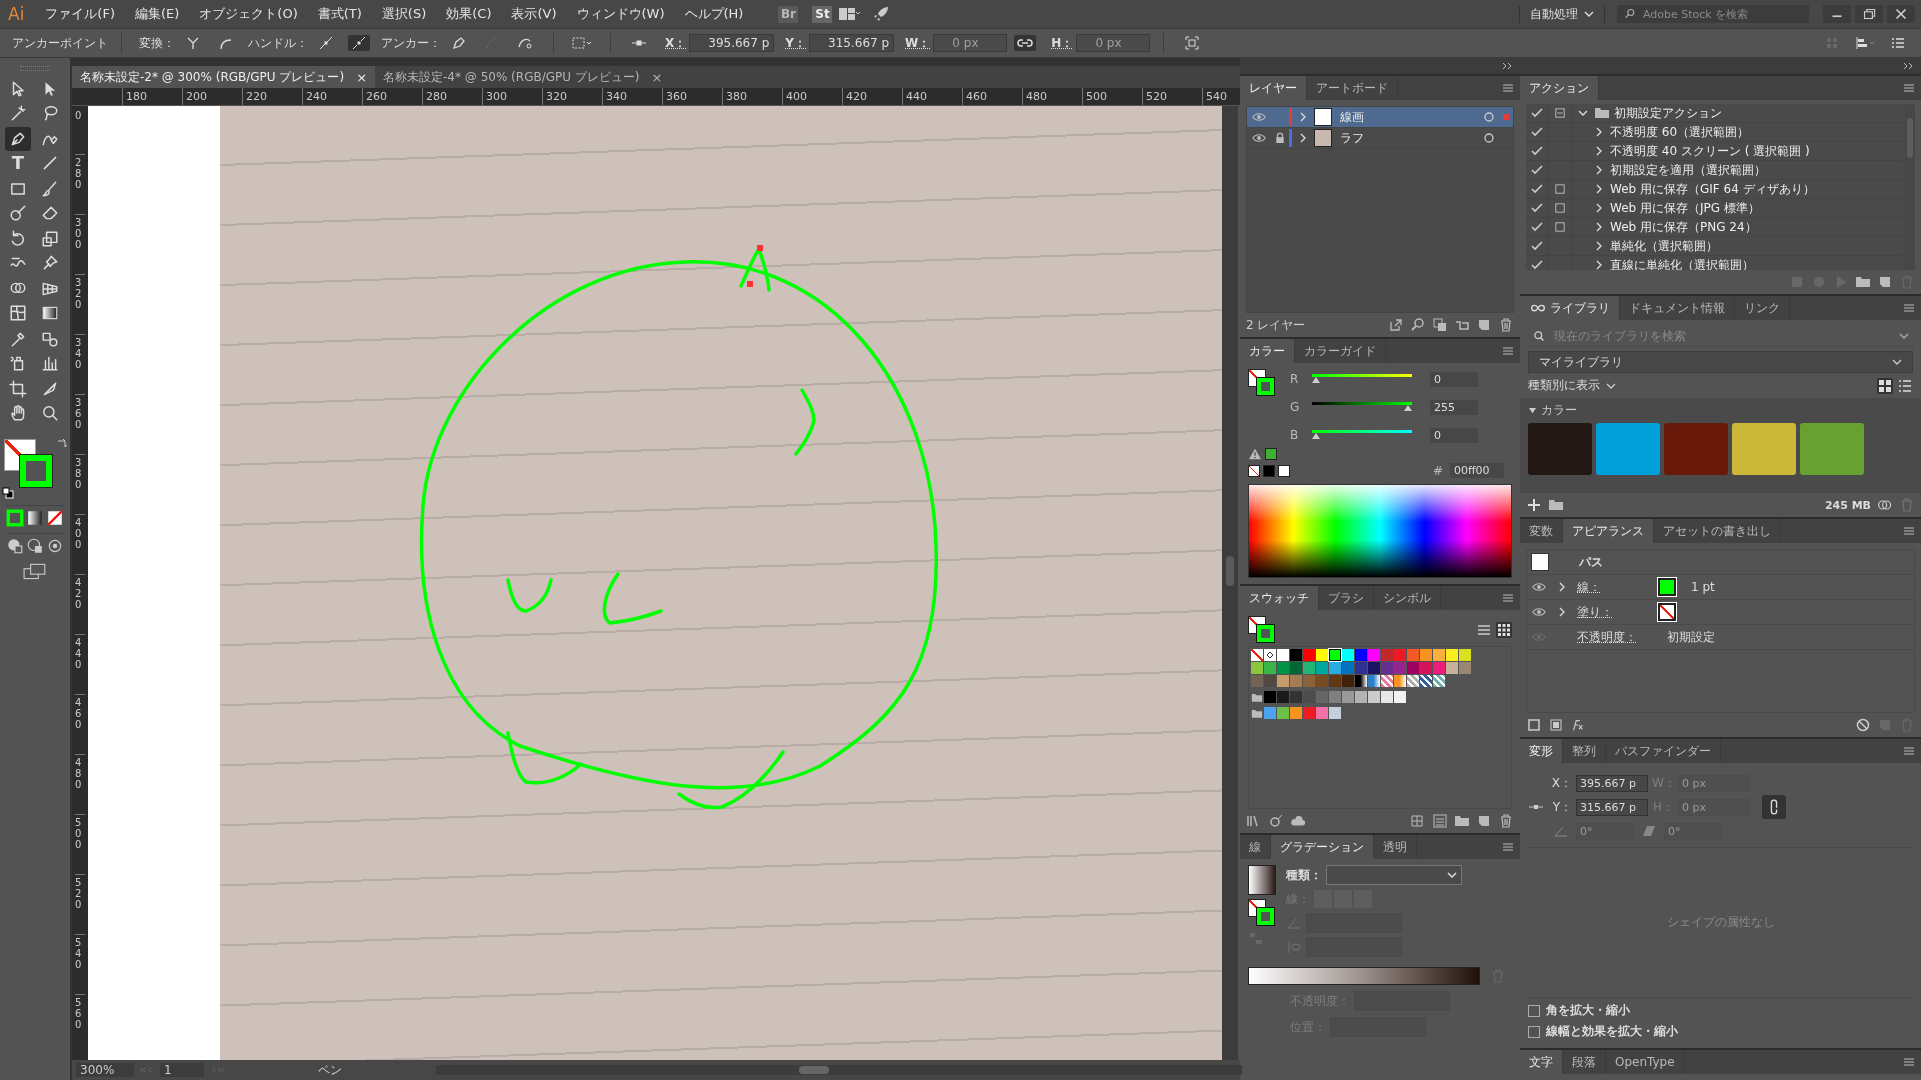  What do you see at coordinates (1304, 875) in the screenshot?
I see `type-label: 種類：` at bounding box center [1304, 875].